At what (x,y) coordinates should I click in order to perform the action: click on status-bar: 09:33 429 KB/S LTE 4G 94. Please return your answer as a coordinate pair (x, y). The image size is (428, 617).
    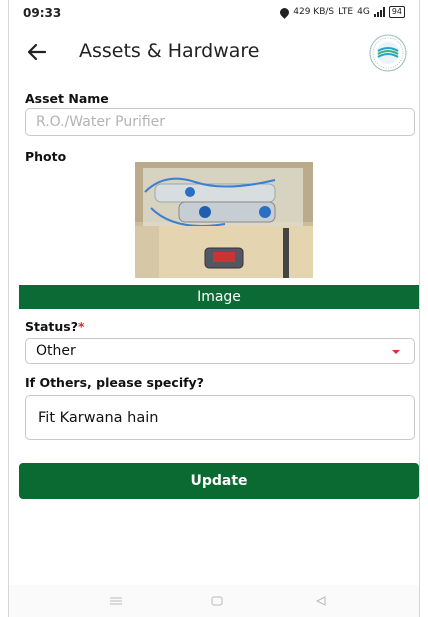
    Looking at the image, I should click on (214, 14).